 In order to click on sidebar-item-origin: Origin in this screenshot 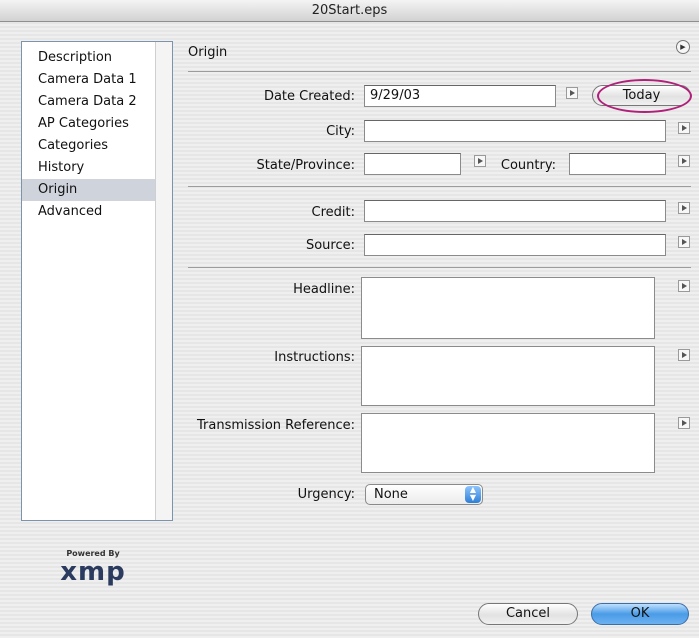, I will do `click(89, 190)`.